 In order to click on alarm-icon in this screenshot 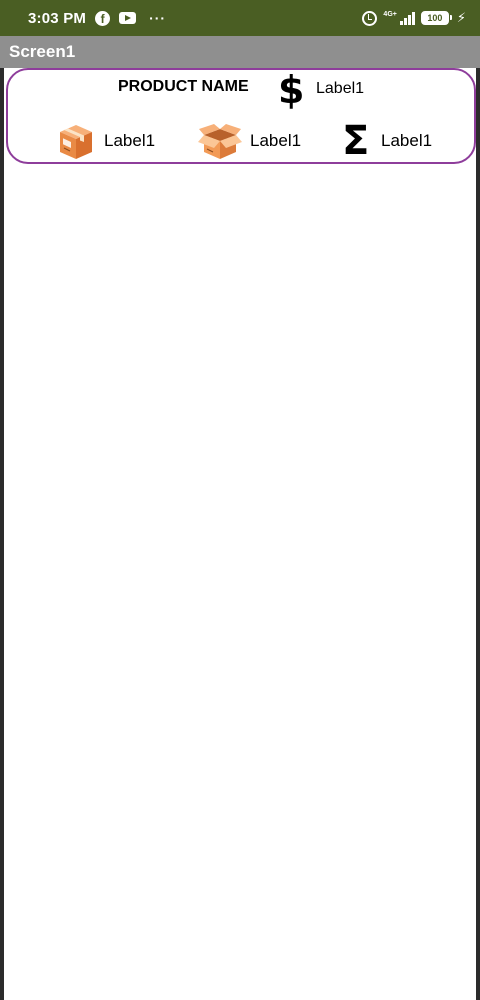, I will do `click(370, 18)`.